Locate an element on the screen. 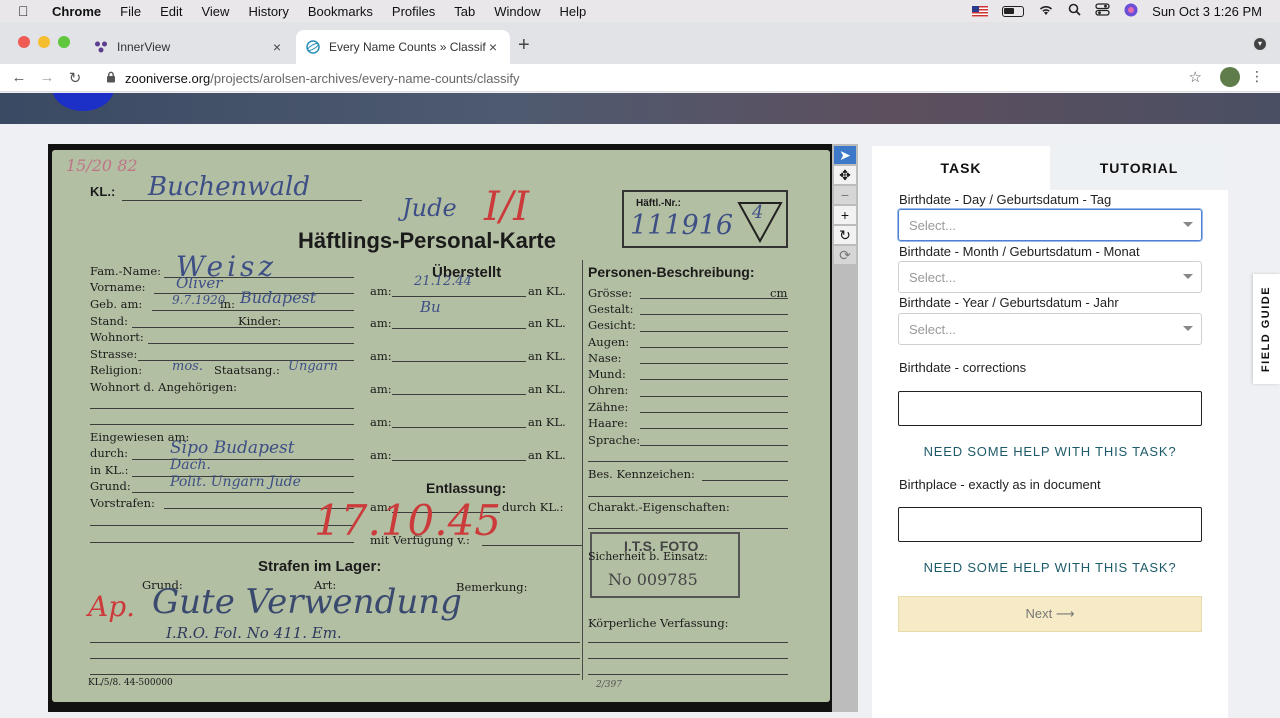 The image size is (1280, 718). tab-innerview: InnerView × is located at coordinates (189, 47).